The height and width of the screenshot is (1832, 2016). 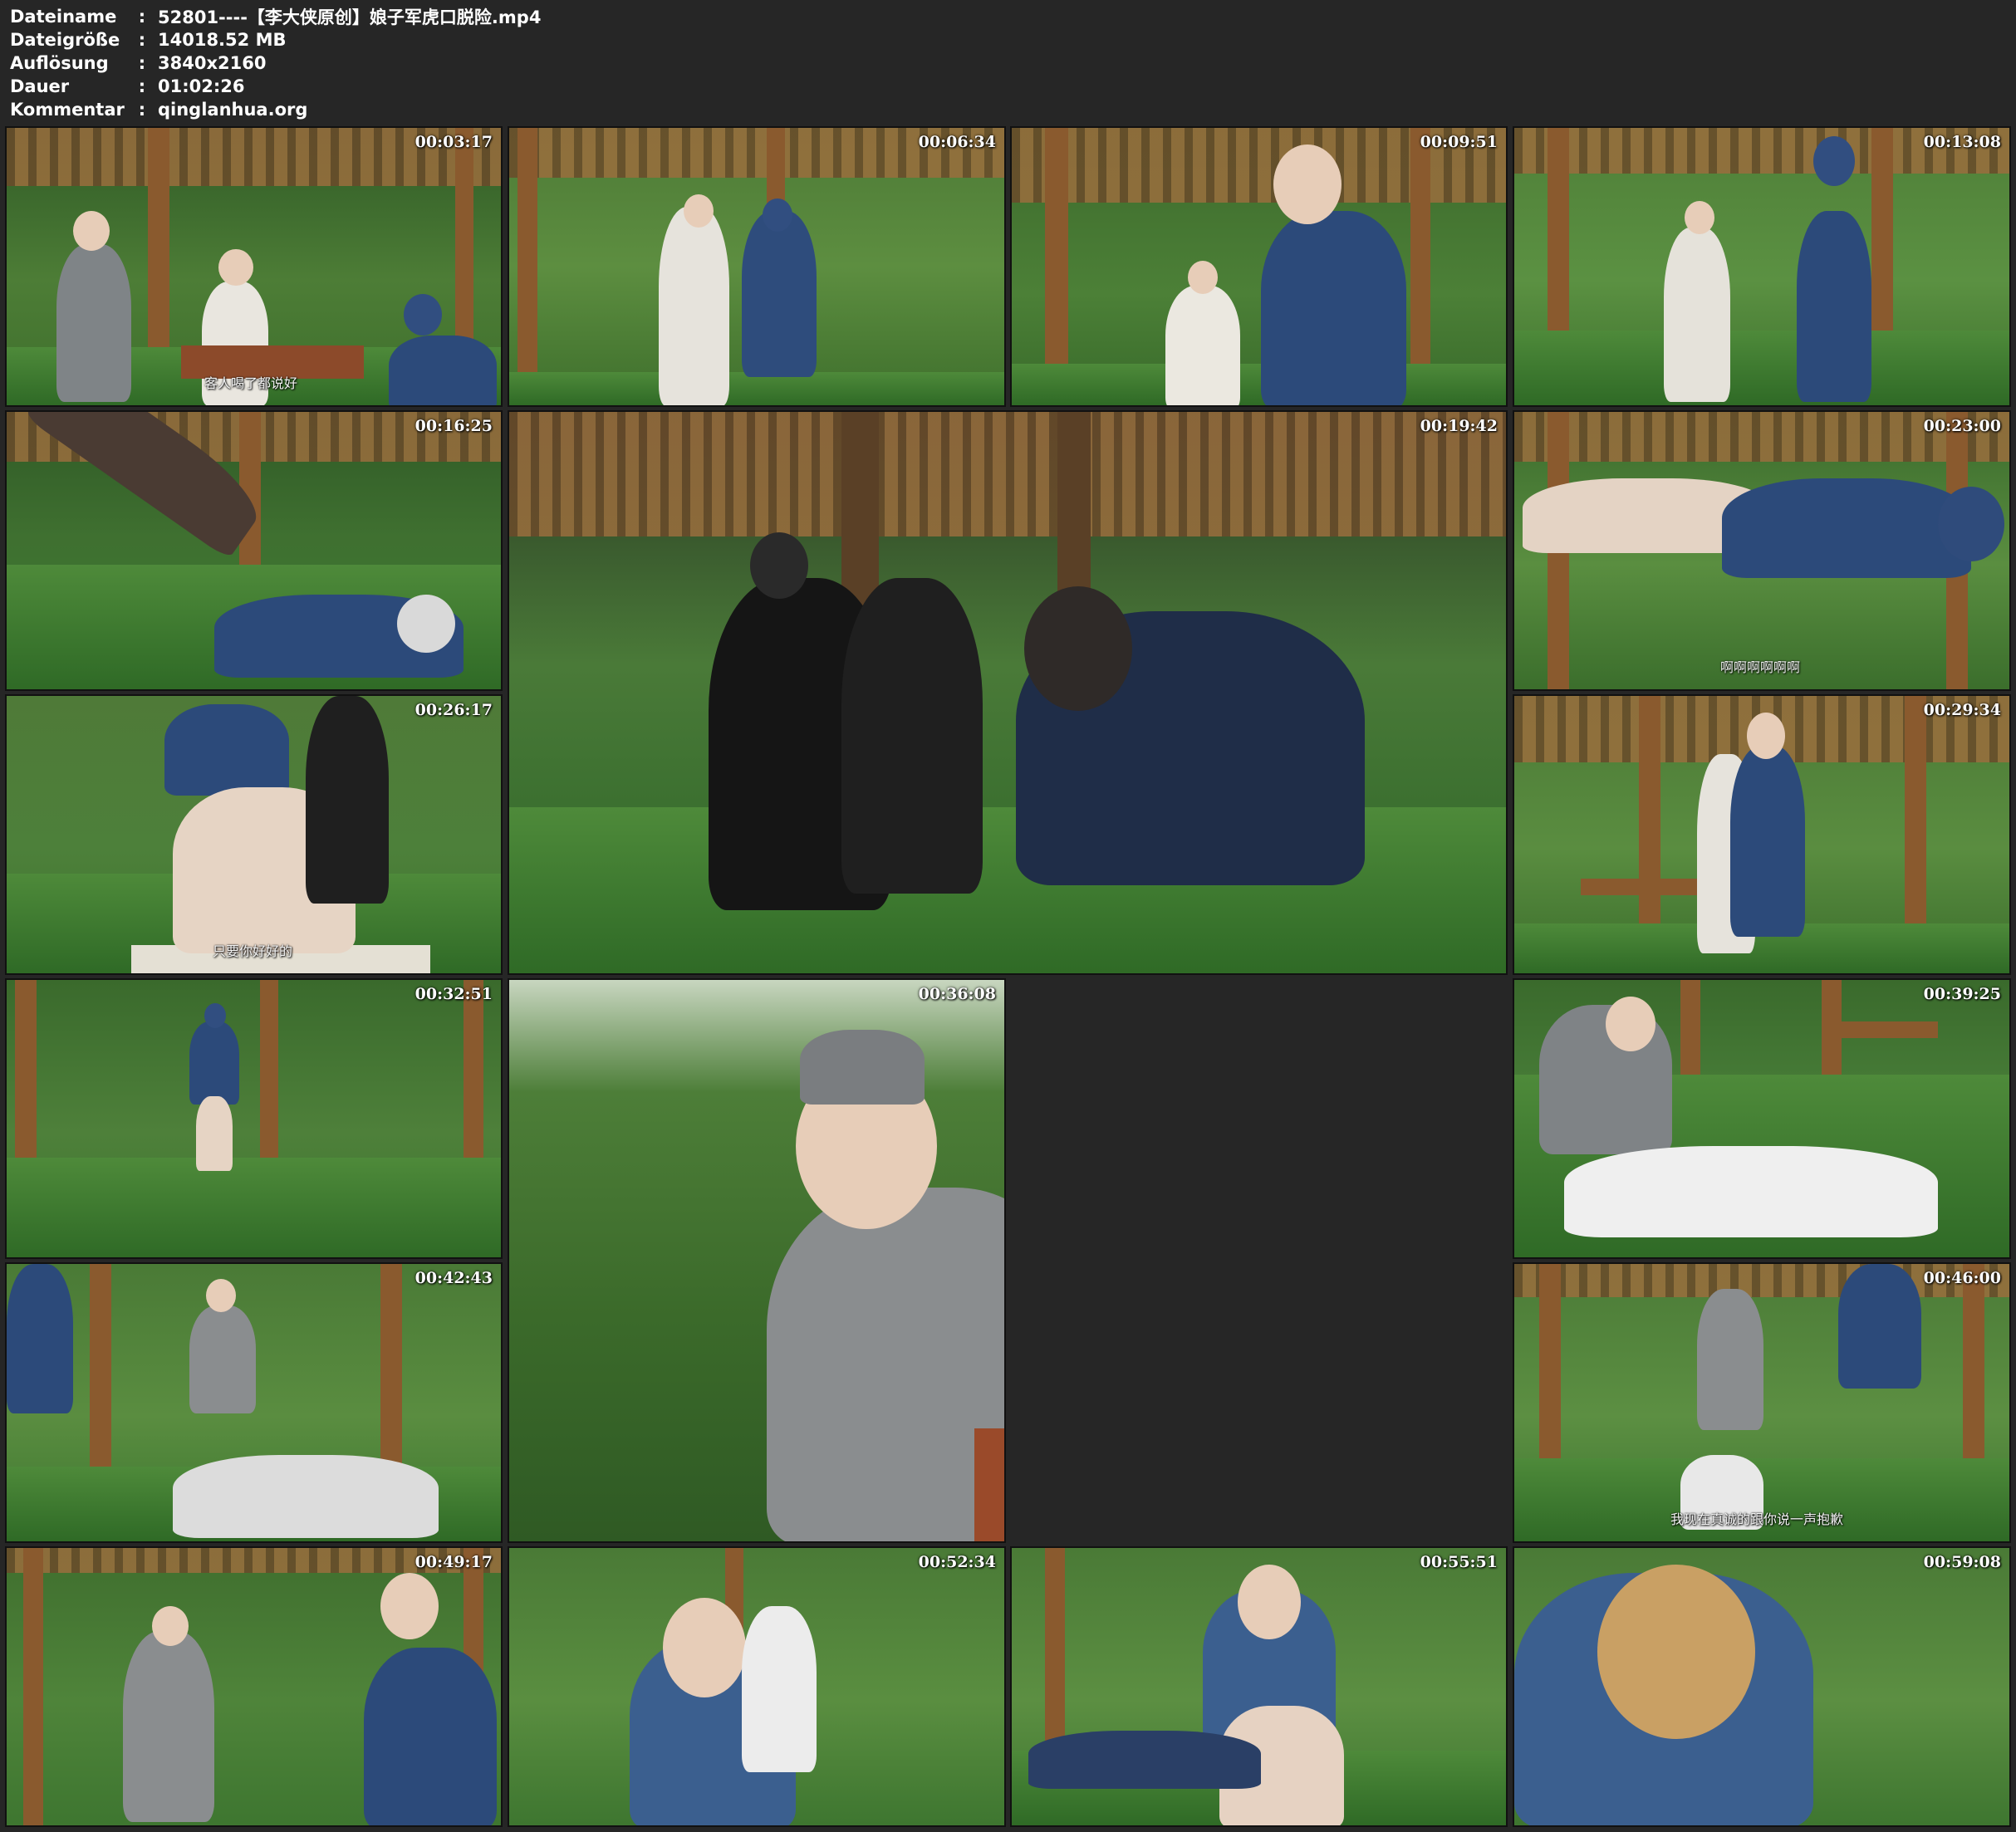 I want to click on thumbnail-subtitle: 只要你好好的, so click(x=253, y=951).